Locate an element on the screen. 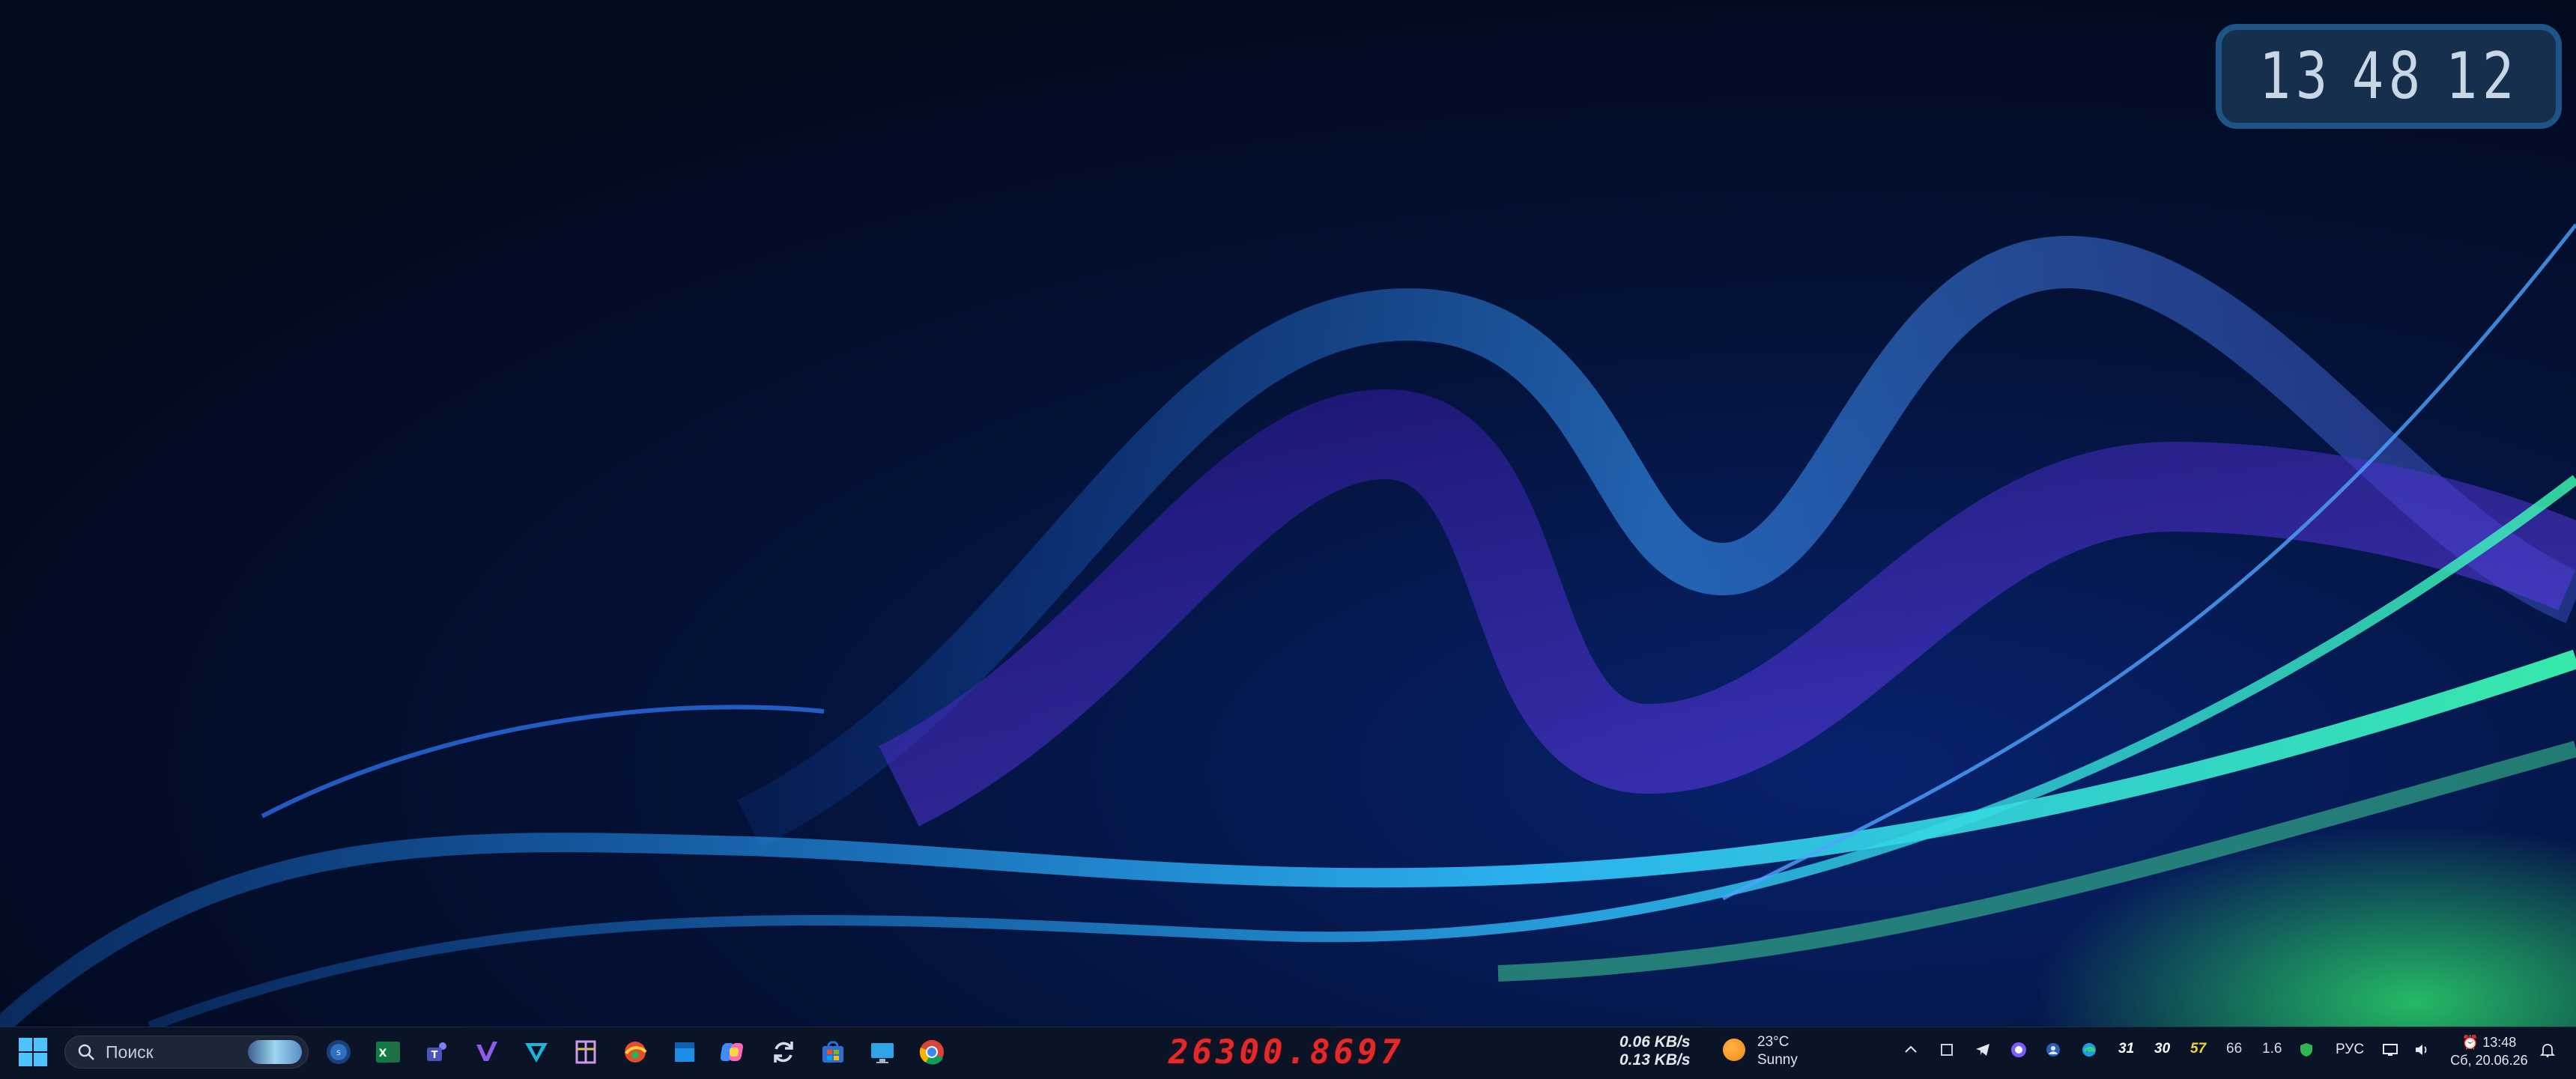  taskbar-app-browser is located at coordinates (635, 1053).